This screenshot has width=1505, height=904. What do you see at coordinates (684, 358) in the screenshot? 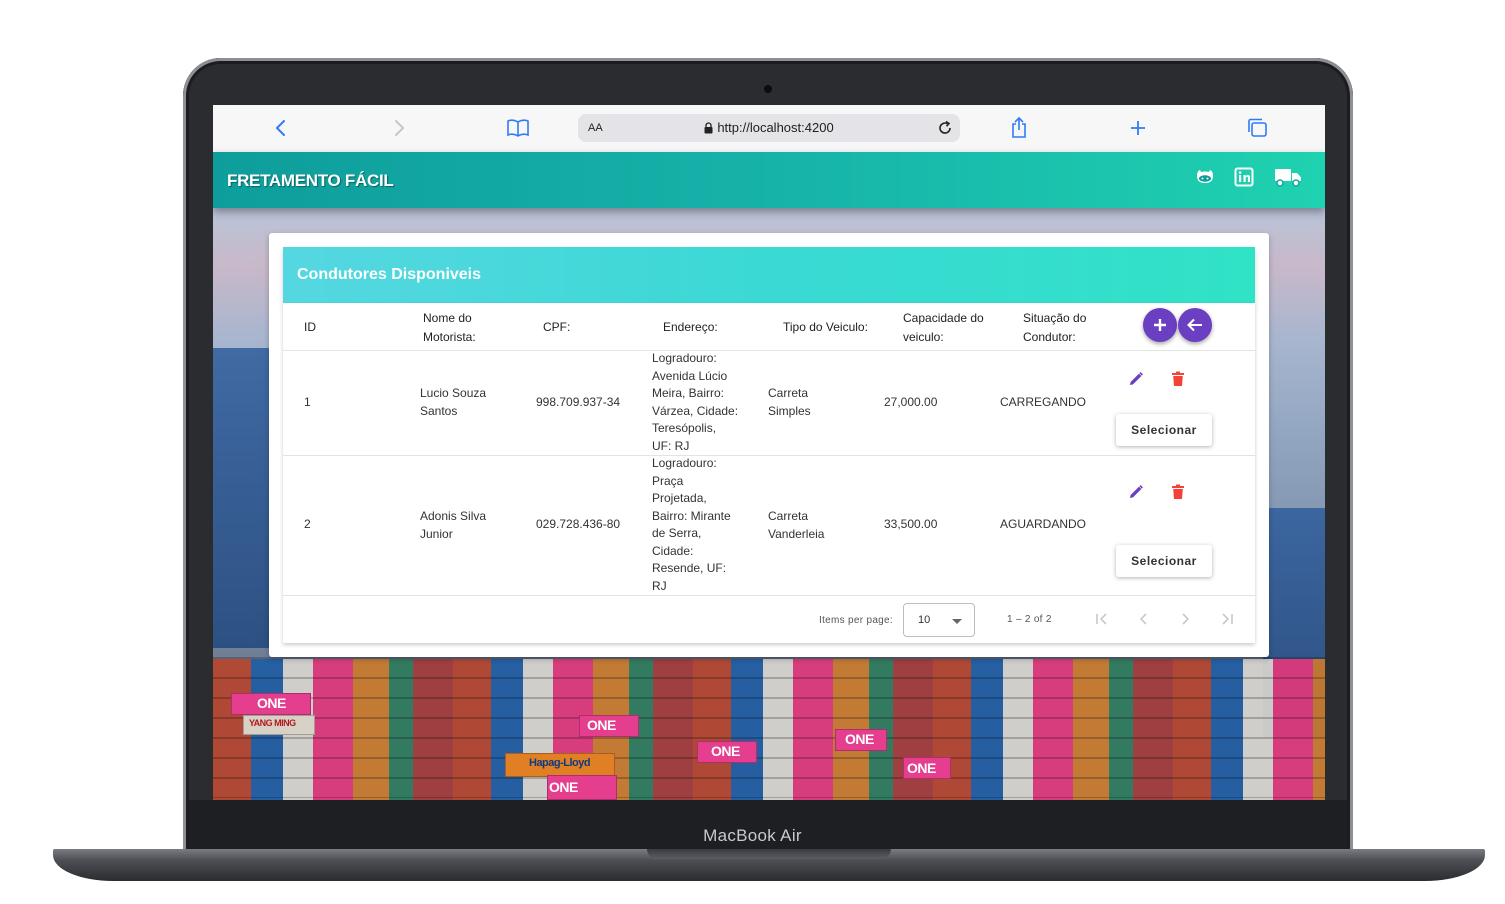
I see `row1-endereco-line1: Logradouro:` at bounding box center [684, 358].